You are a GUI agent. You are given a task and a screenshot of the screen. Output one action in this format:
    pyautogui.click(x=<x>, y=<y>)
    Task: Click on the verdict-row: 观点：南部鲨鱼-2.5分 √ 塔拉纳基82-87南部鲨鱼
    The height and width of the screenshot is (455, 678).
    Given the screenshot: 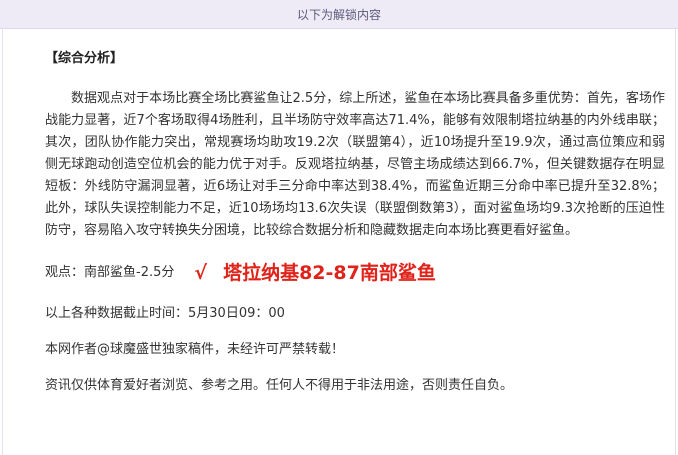 What is the action you would take?
    pyautogui.click(x=355, y=273)
    